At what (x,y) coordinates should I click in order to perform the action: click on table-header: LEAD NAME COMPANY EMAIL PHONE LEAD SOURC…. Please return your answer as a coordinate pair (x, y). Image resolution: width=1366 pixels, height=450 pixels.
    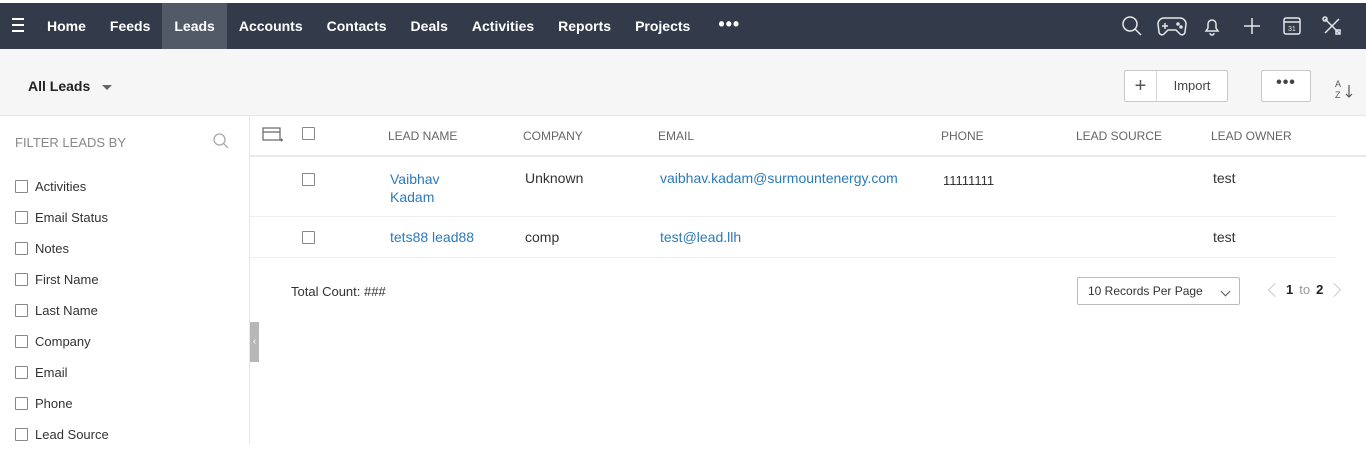
    Looking at the image, I should click on (808, 136).